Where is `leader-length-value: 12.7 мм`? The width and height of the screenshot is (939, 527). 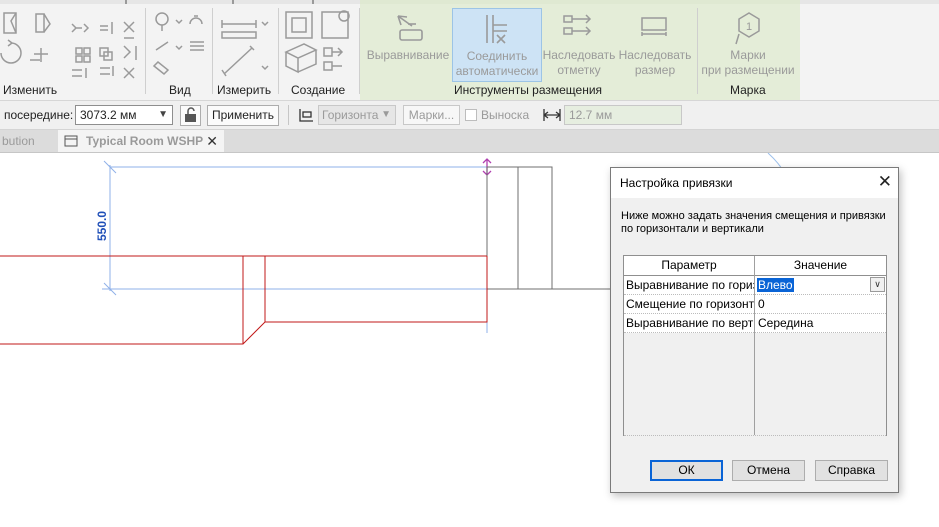
leader-length-value: 12.7 мм is located at coordinates (591, 115).